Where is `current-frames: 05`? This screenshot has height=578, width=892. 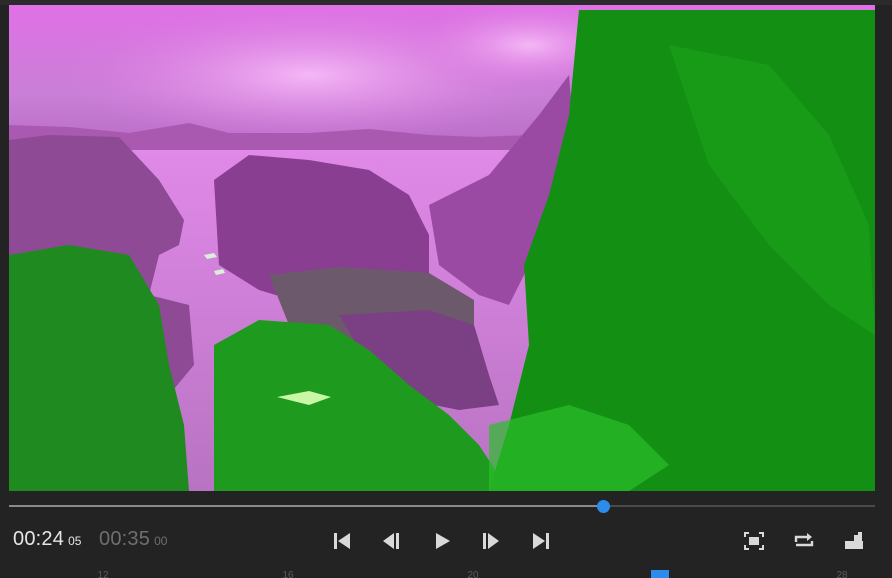
current-frames: 05 is located at coordinates (75, 541).